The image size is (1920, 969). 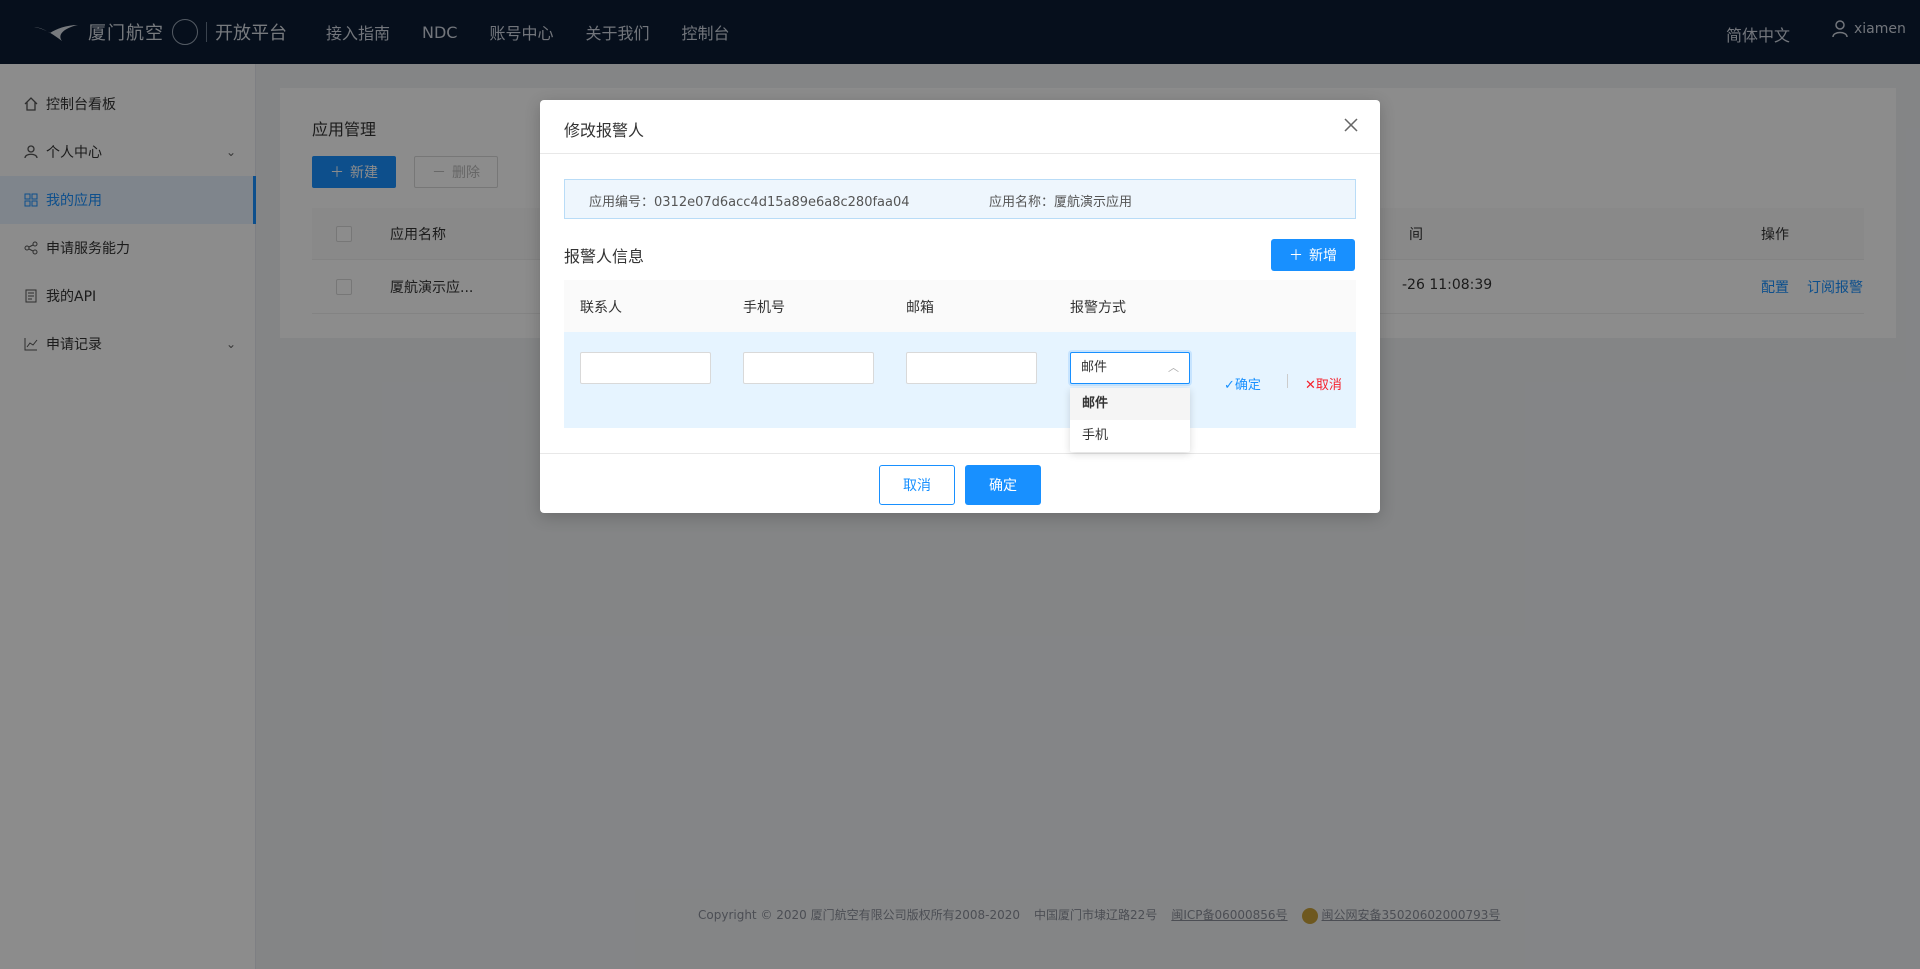 What do you see at coordinates (917, 485) in the screenshot?
I see `cancel-button: 取消` at bounding box center [917, 485].